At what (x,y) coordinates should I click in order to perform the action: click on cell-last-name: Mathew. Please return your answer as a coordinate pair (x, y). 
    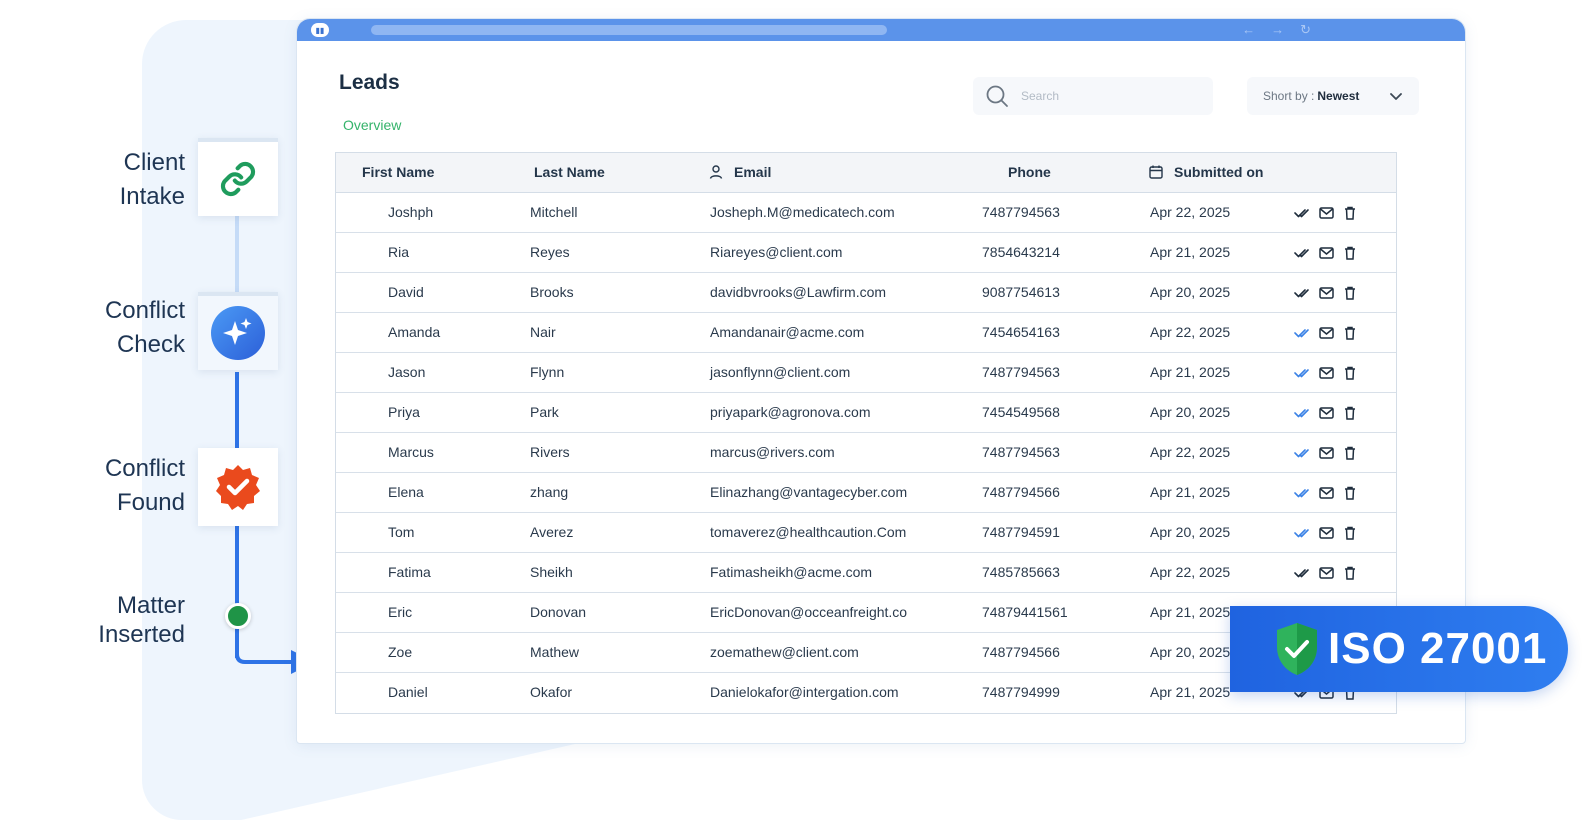
    Looking at the image, I should click on (555, 652).